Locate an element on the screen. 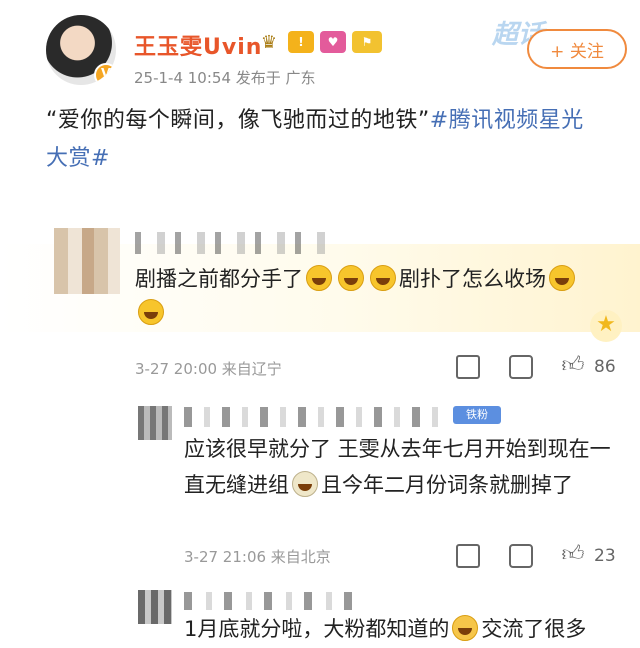 The height and width of the screenshot is (648, 640). commenter-avatar is located at coordinates (87, 261).